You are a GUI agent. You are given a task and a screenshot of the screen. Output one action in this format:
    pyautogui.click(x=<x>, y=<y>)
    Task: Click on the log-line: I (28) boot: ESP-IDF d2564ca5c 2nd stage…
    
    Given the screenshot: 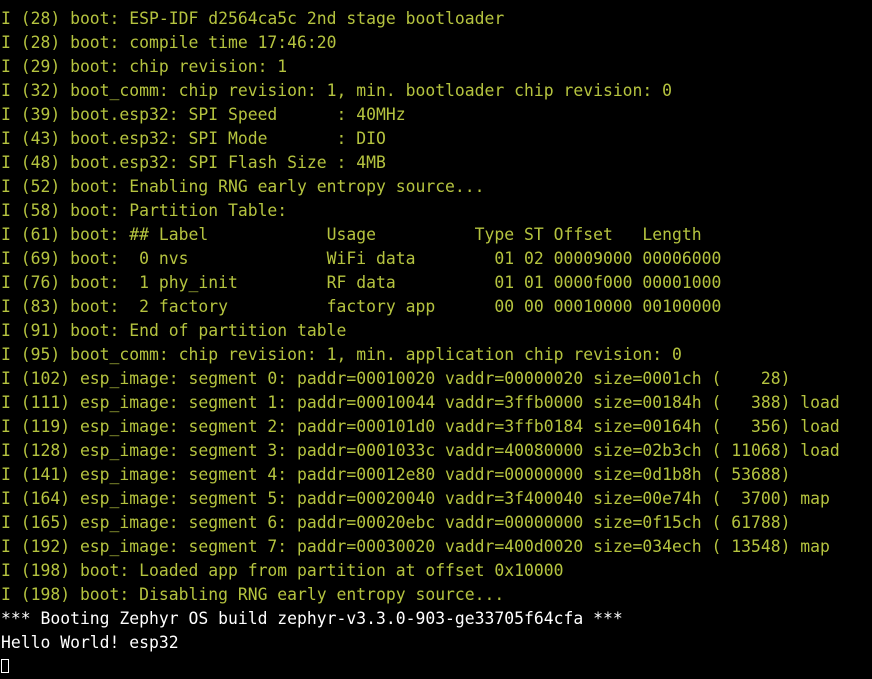 What is the action you would take?
    pyautogui.click(x=253, y=18)
    